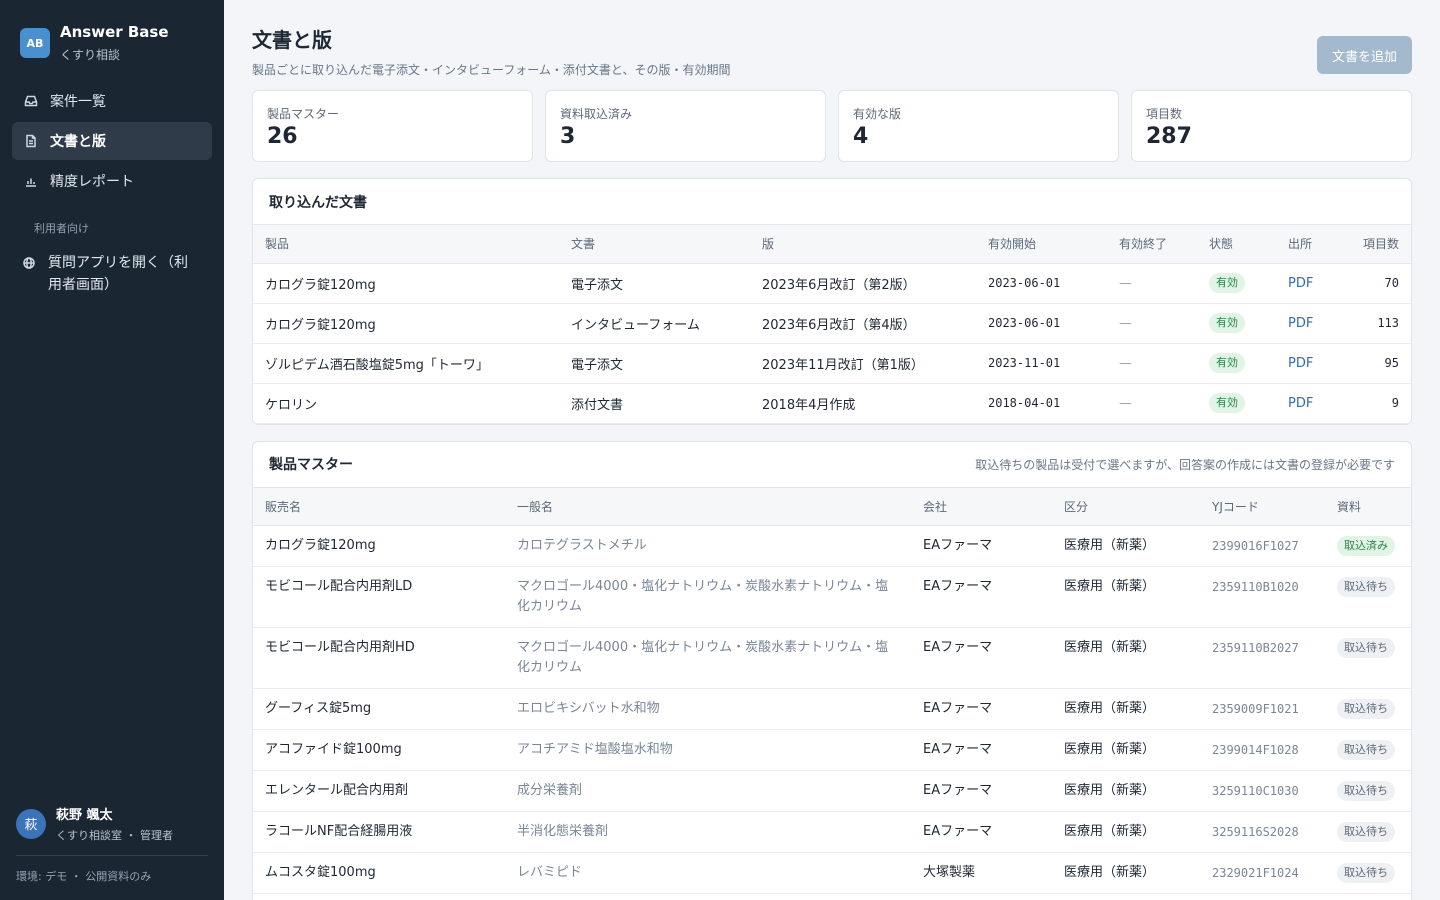  I want to click on doc-cell: 電子添文, so click(654, 283).